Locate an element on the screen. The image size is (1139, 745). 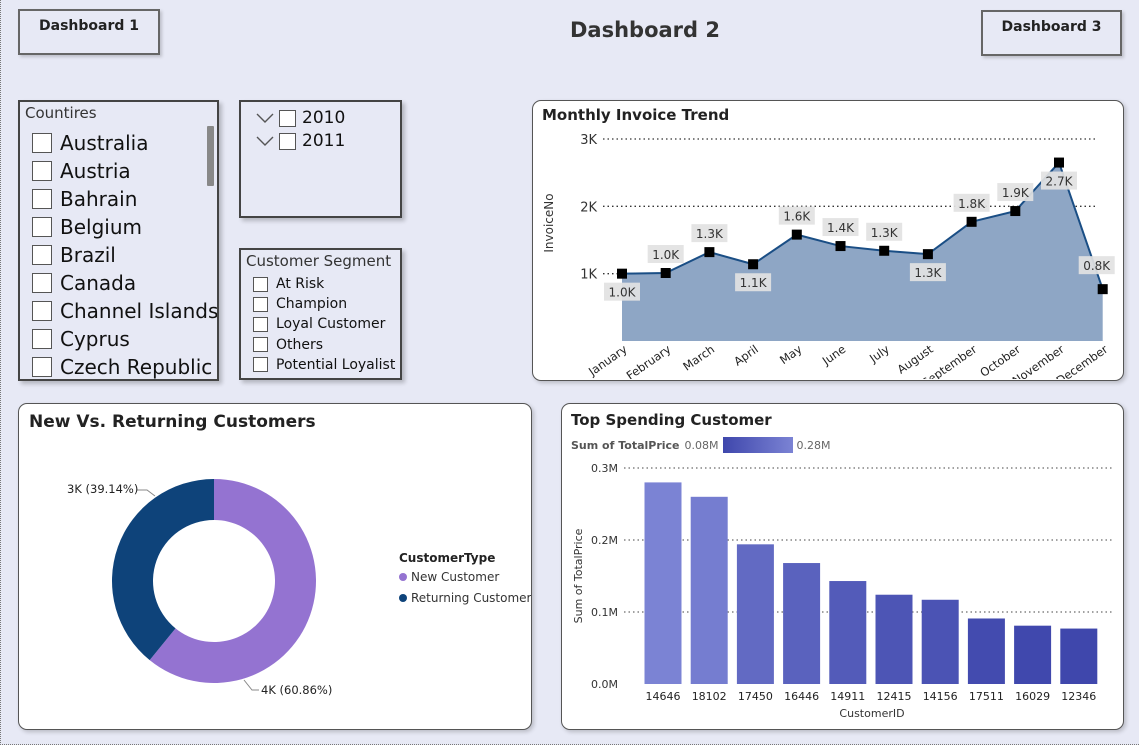
segment-label: Potential Loyalist is located at coordinates (336, 364).